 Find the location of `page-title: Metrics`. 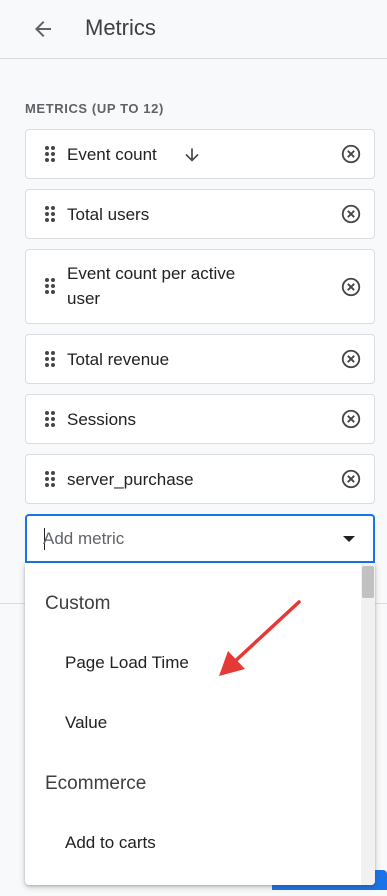

page-title: Metrics is located at coordinates (120, 27).